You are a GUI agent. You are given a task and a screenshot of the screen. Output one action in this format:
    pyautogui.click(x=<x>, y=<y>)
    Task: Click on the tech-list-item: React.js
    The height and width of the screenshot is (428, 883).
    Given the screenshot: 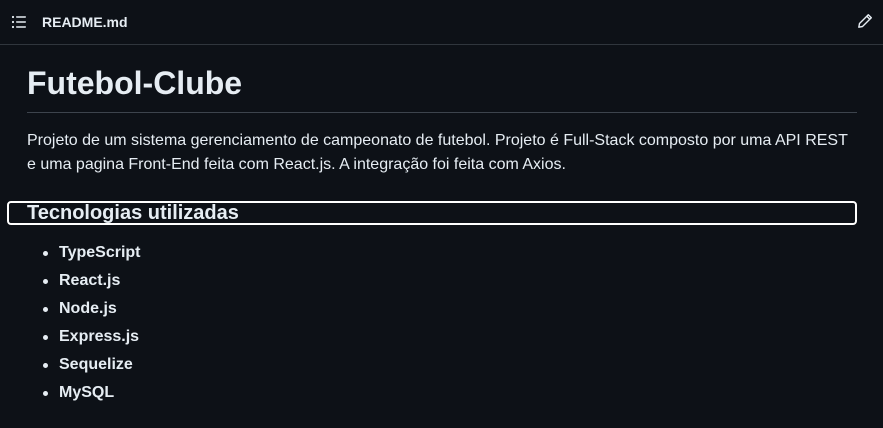 What is the action you would take?
    pyautogui.click(x=84, y=284)
    